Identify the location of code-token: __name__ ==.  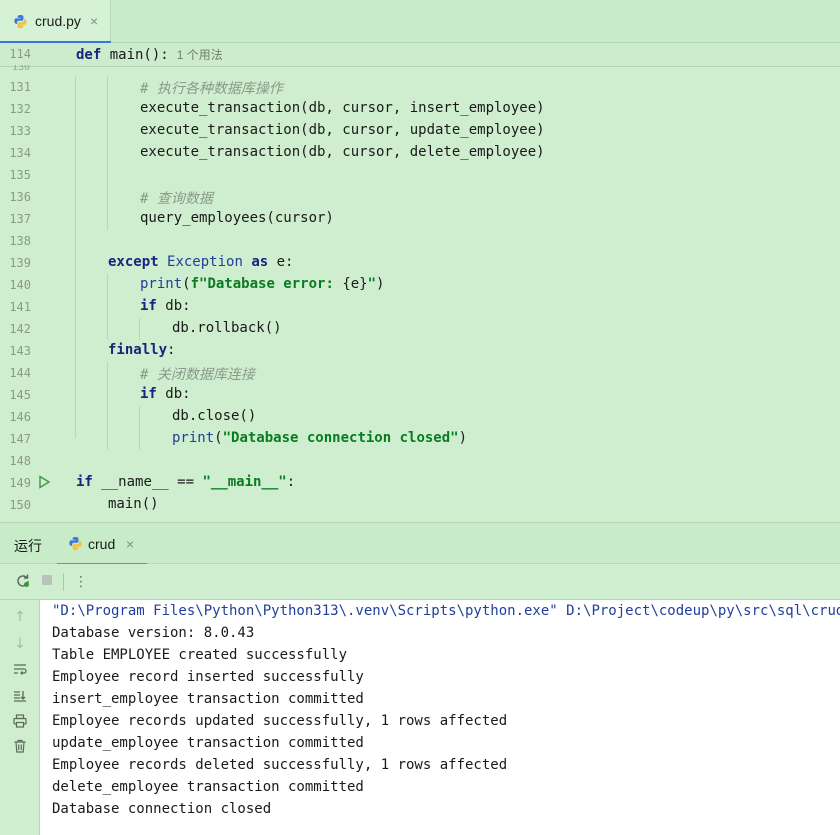
(152, 482).